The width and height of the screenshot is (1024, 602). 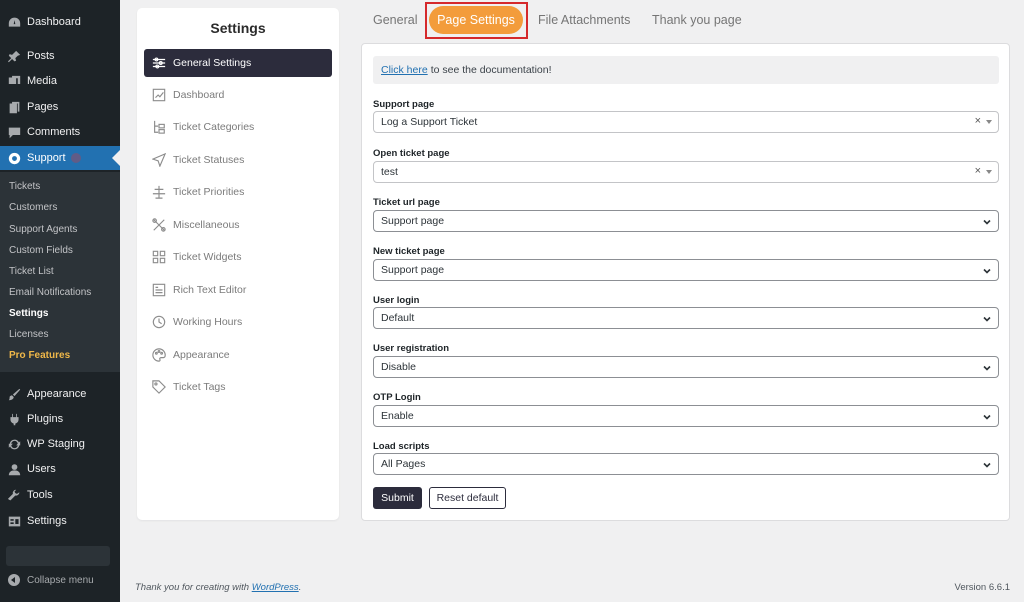 What do you see at coordinates (60, 580) in the screenshot?
I see `collapse-label: Collapse menu` at bounding box center [60, 580].